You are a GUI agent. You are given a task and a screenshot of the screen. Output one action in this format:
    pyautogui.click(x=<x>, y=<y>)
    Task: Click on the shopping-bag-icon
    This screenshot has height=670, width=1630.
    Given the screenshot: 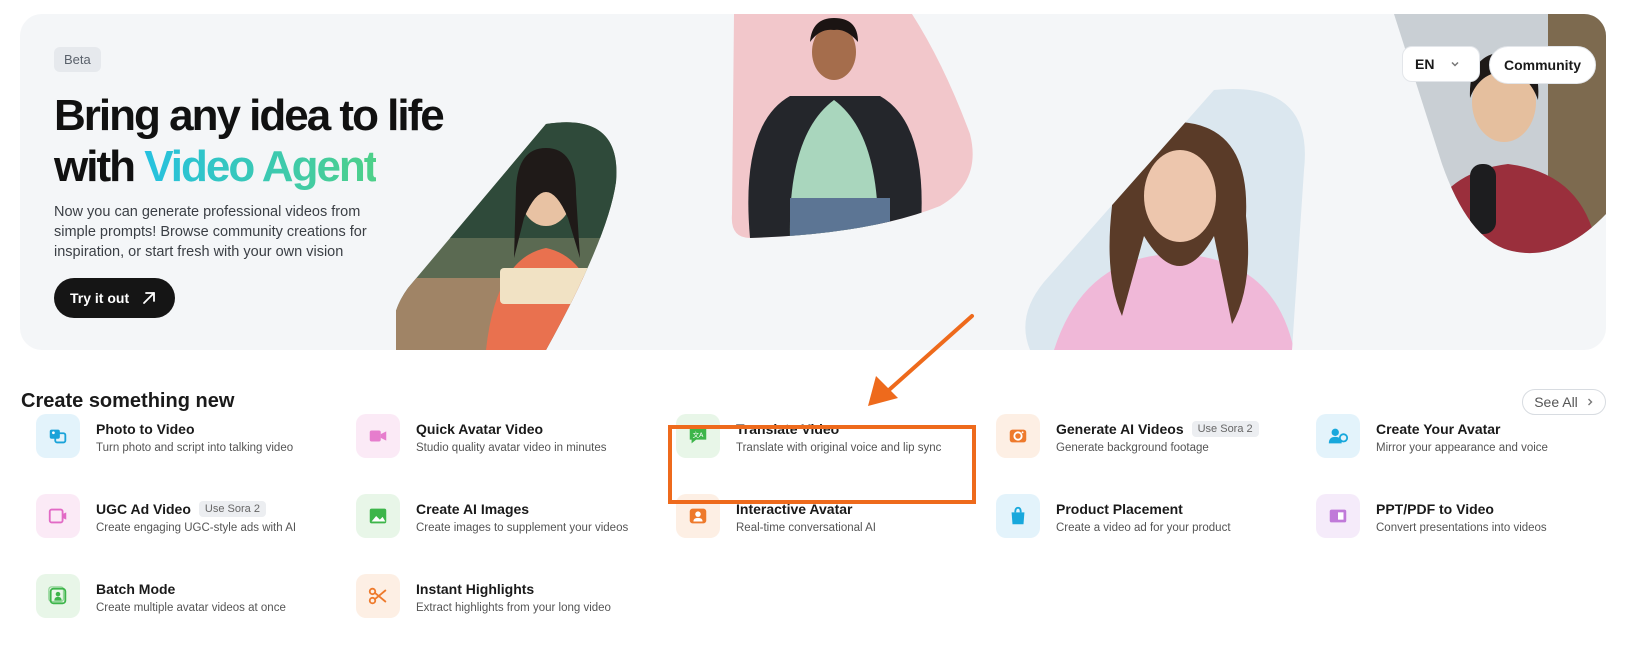 What is the action you would take?
    pyautogui.click(x=1018, y=516)
    